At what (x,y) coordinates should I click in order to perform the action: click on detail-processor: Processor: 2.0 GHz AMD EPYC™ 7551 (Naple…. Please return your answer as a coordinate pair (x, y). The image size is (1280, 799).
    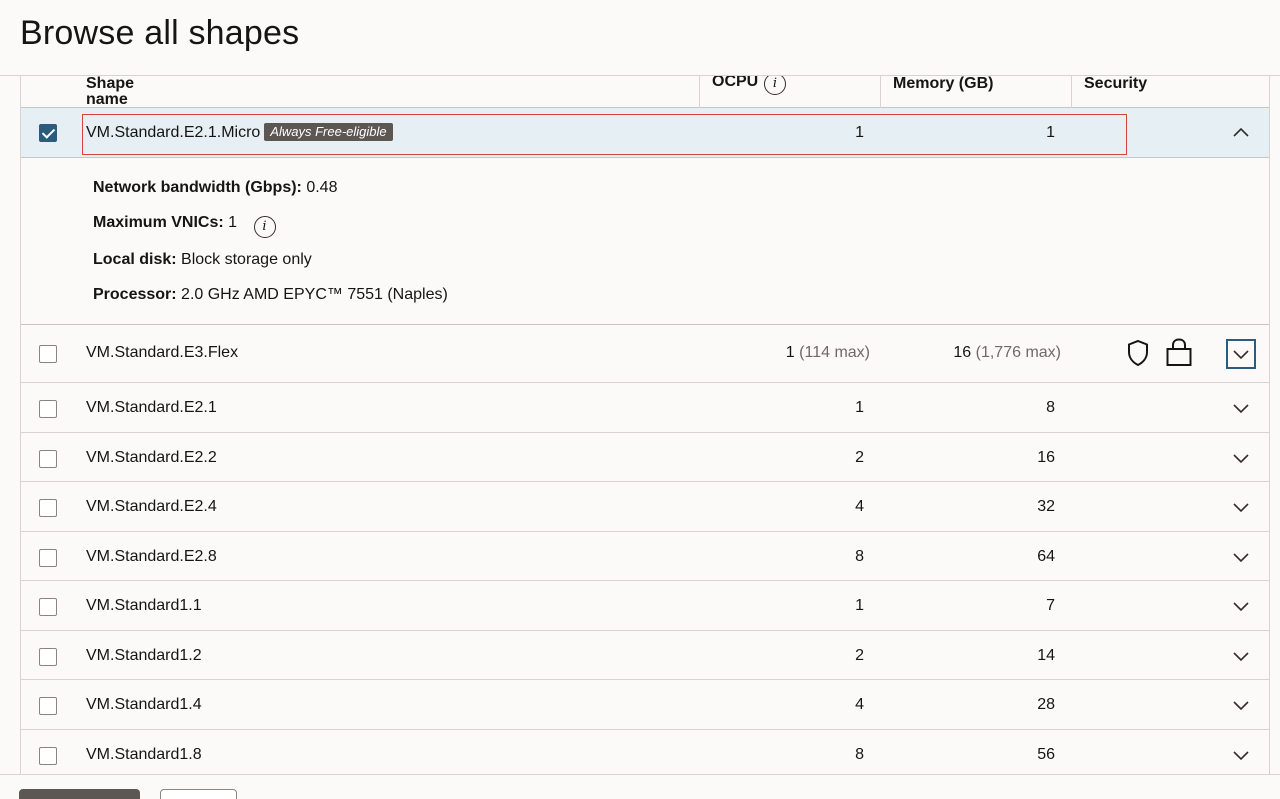
    Looking at the image, I should click on (270, 295).